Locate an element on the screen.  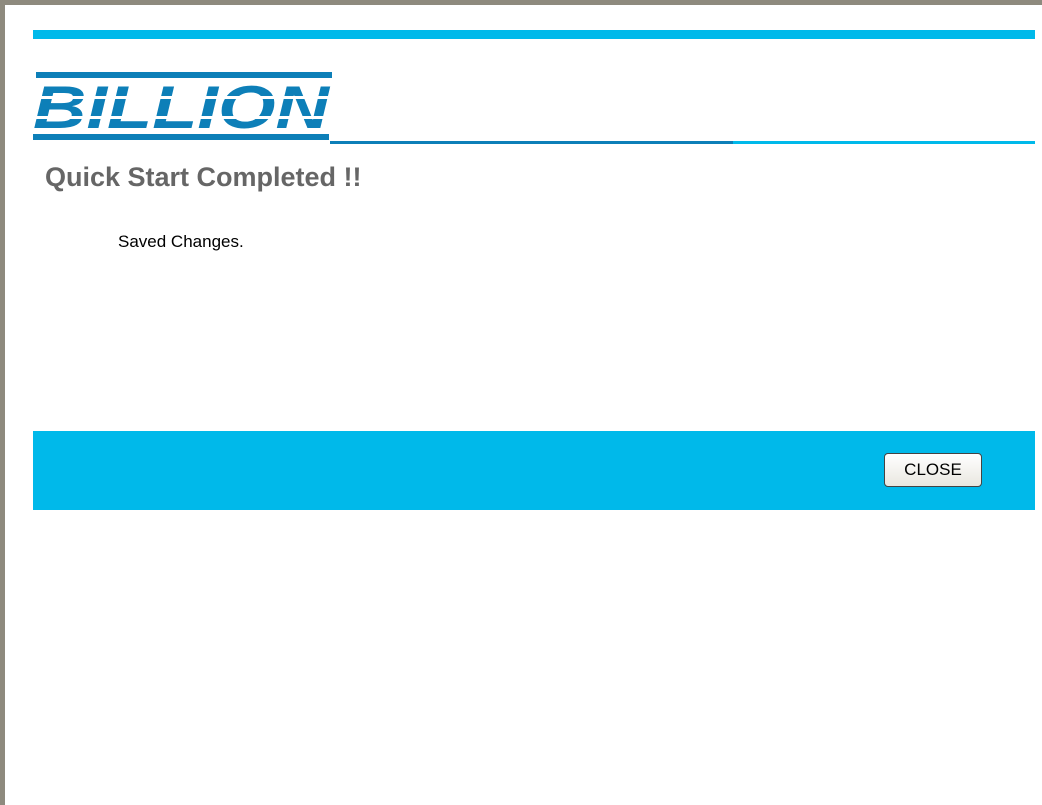
header-accent-bar is located at coordinates (534, 34).